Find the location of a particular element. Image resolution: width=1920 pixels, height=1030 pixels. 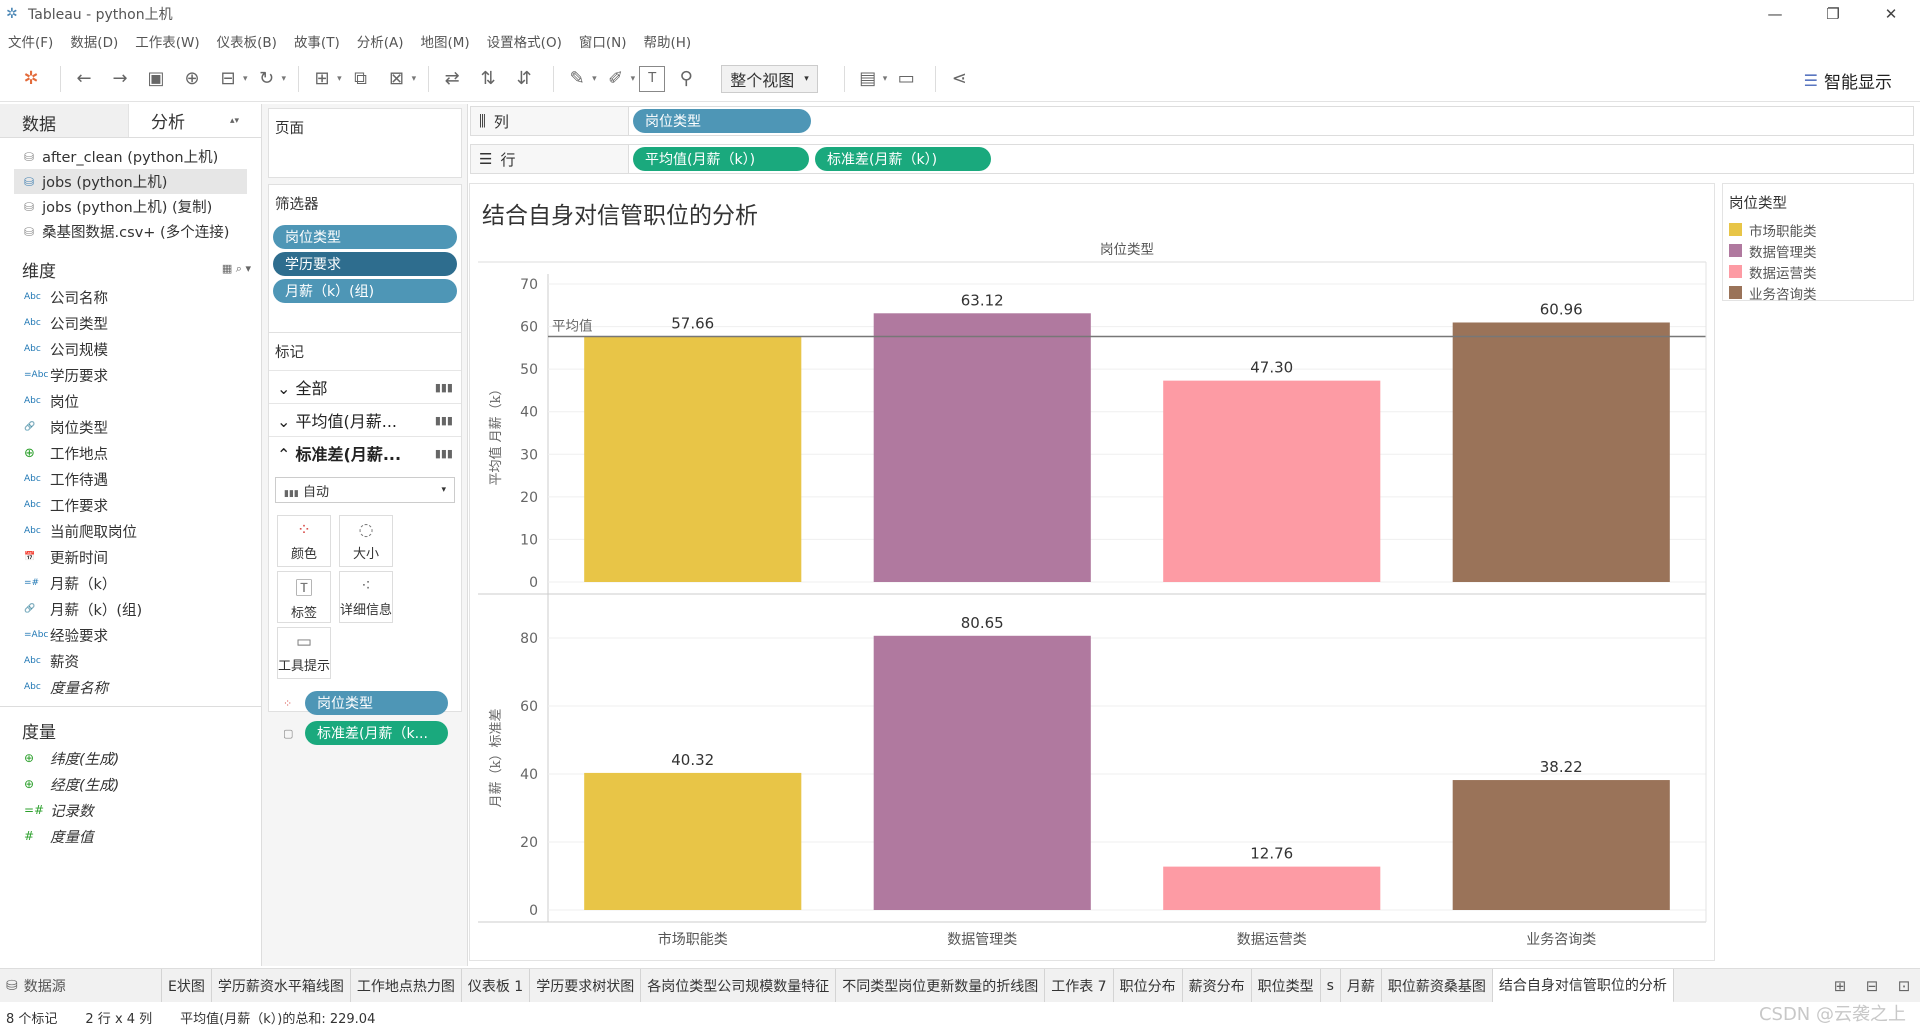

legend-item: 数据运营类 is located at coordinates (1818, 271).